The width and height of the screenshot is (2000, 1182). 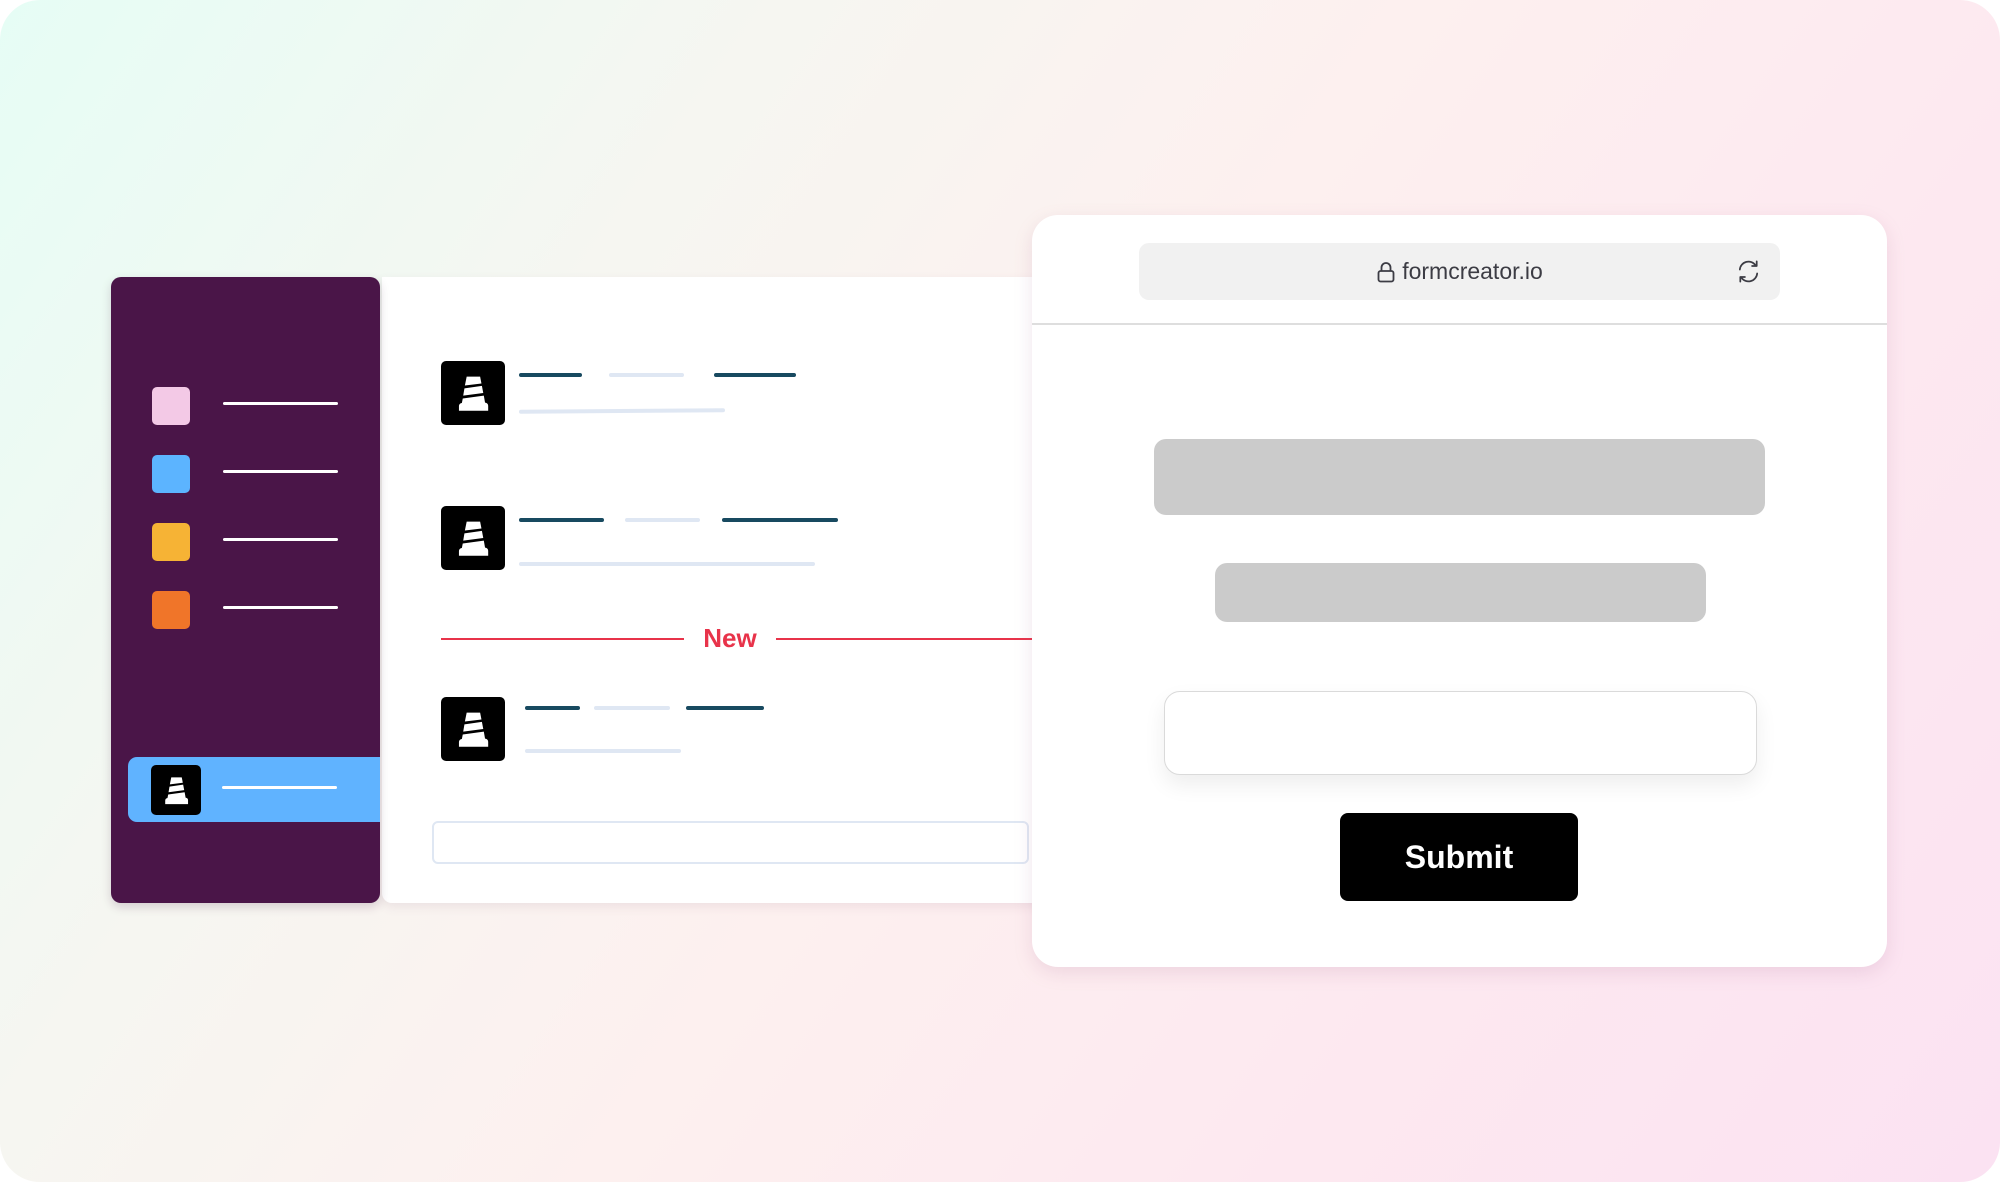 I want to click on address-bar: formcreator.io, so click(x=1459, y=271).